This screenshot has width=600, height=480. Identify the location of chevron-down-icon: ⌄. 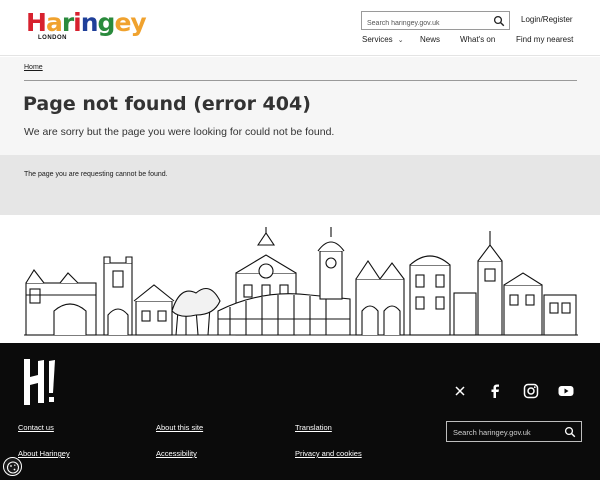
(400, 40).